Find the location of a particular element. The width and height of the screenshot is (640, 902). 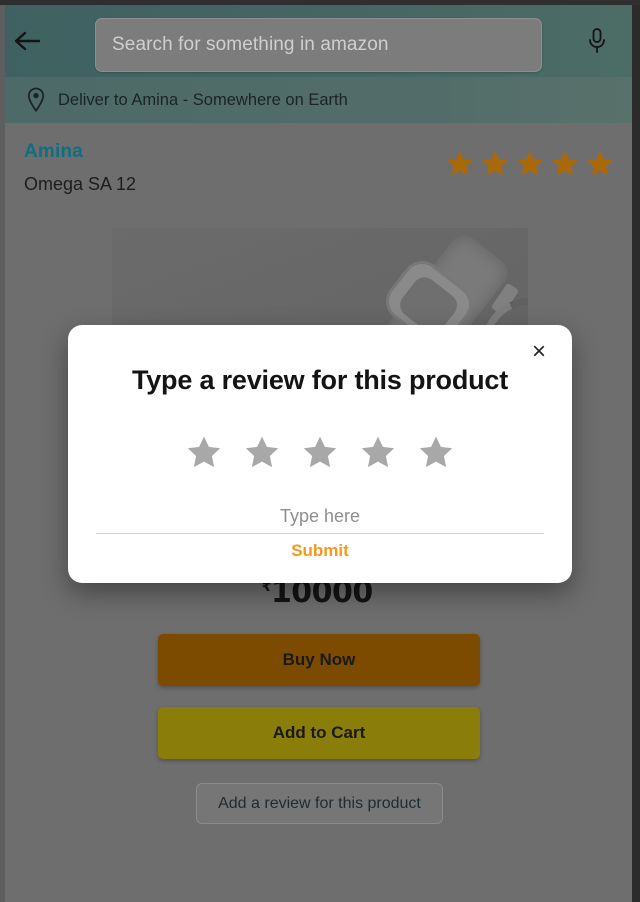

submit-review-button: Submit is located at coordinates (320, 551).